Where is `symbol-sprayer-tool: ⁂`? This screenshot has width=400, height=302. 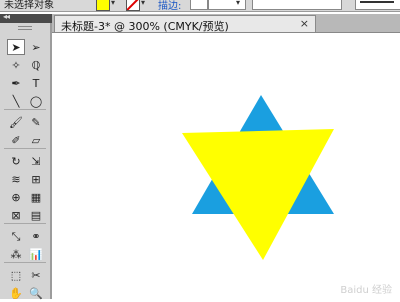 symbol-sprayer-tool: ⁂ is located at coordinates (16, 254).